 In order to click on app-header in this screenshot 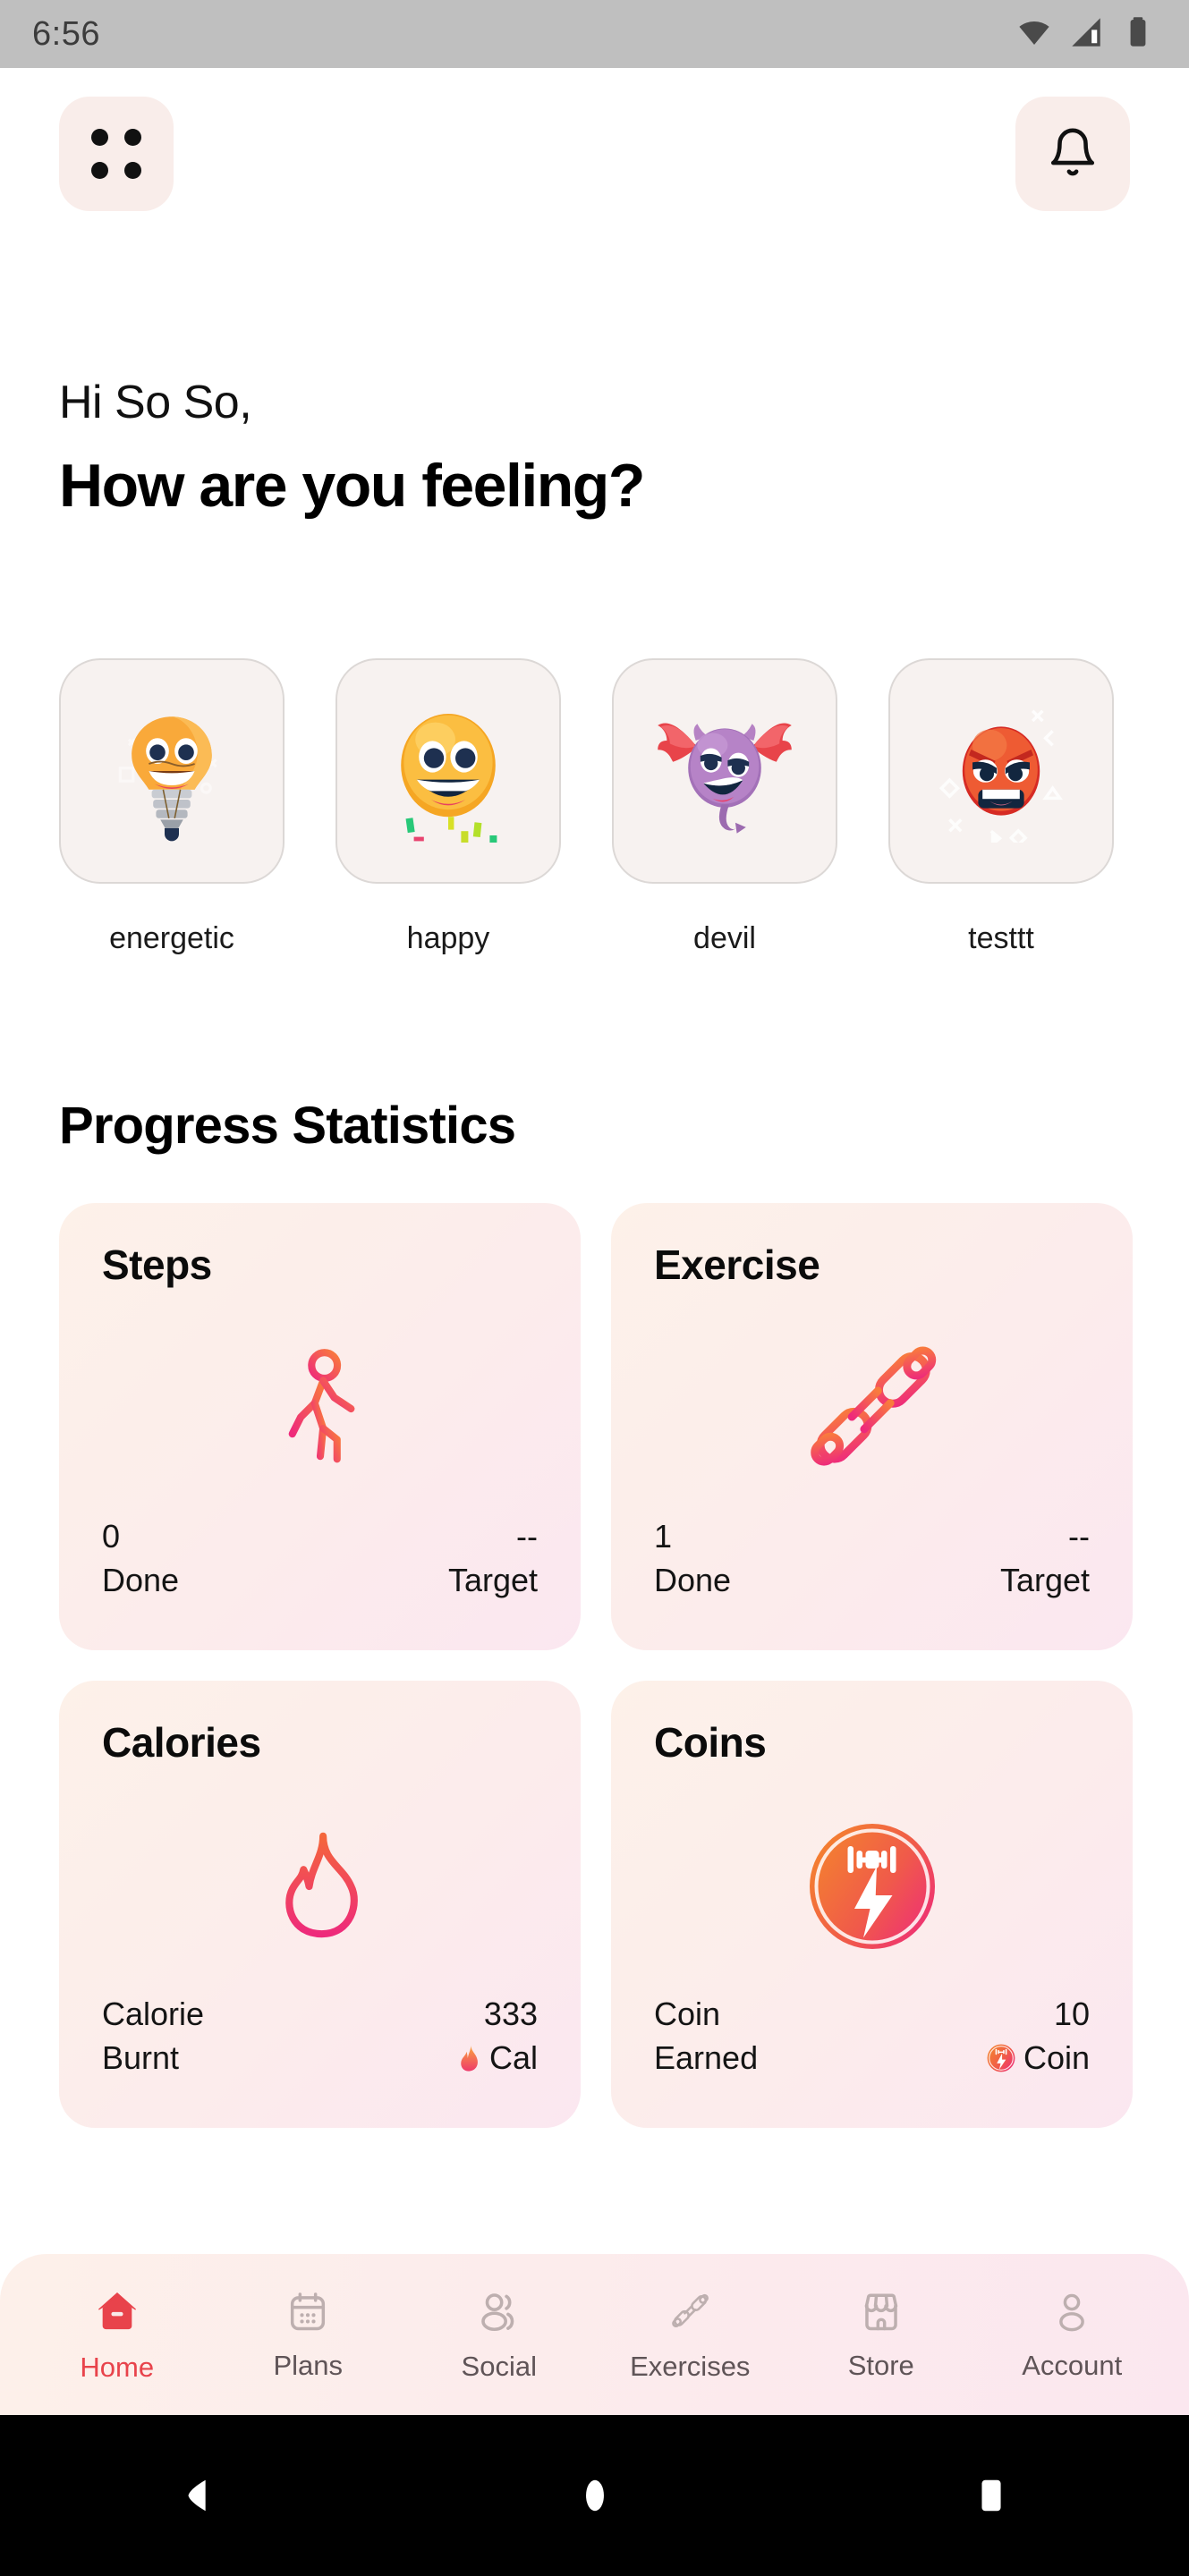, I will do `click(594, 154)`.